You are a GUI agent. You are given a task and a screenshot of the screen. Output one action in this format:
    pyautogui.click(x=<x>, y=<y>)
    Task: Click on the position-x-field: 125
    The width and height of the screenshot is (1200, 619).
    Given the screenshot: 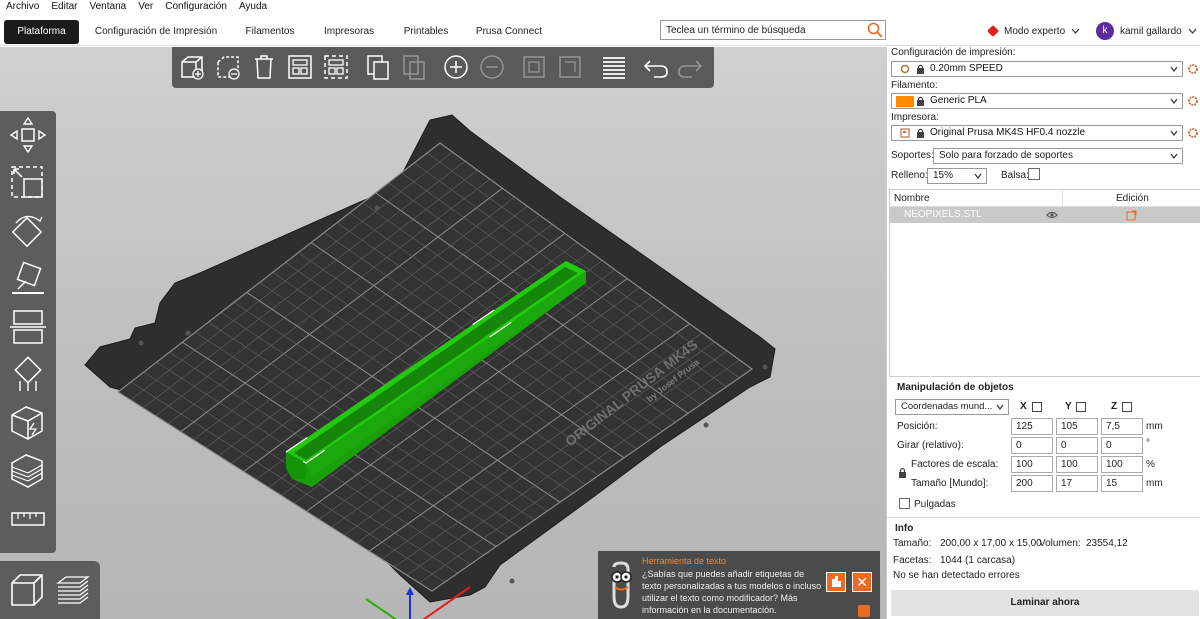 What is the action you would take?
    pyautogui.click(x=1032, y=426)
    